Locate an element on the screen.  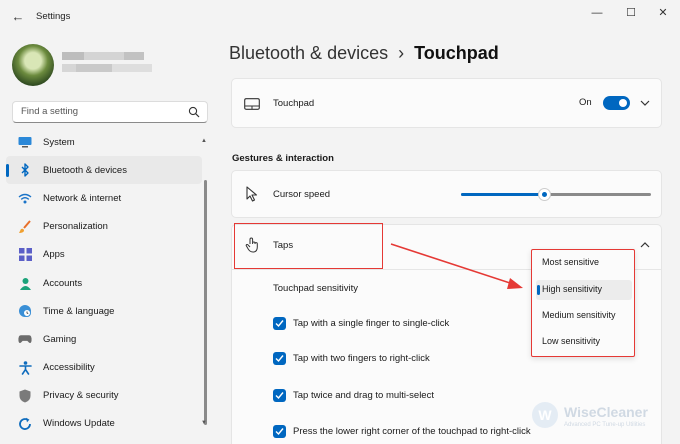
cursor-icon is located at coordinates (252, 194).